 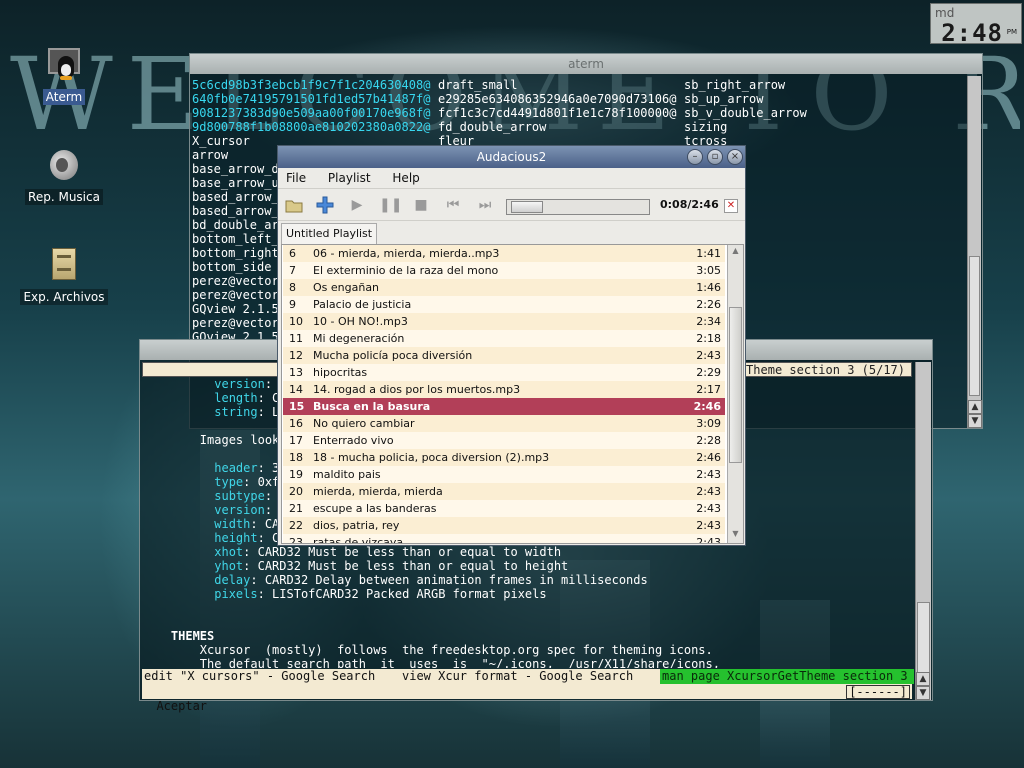 I want to click on track-number: 15, so click(x=297, y=406).